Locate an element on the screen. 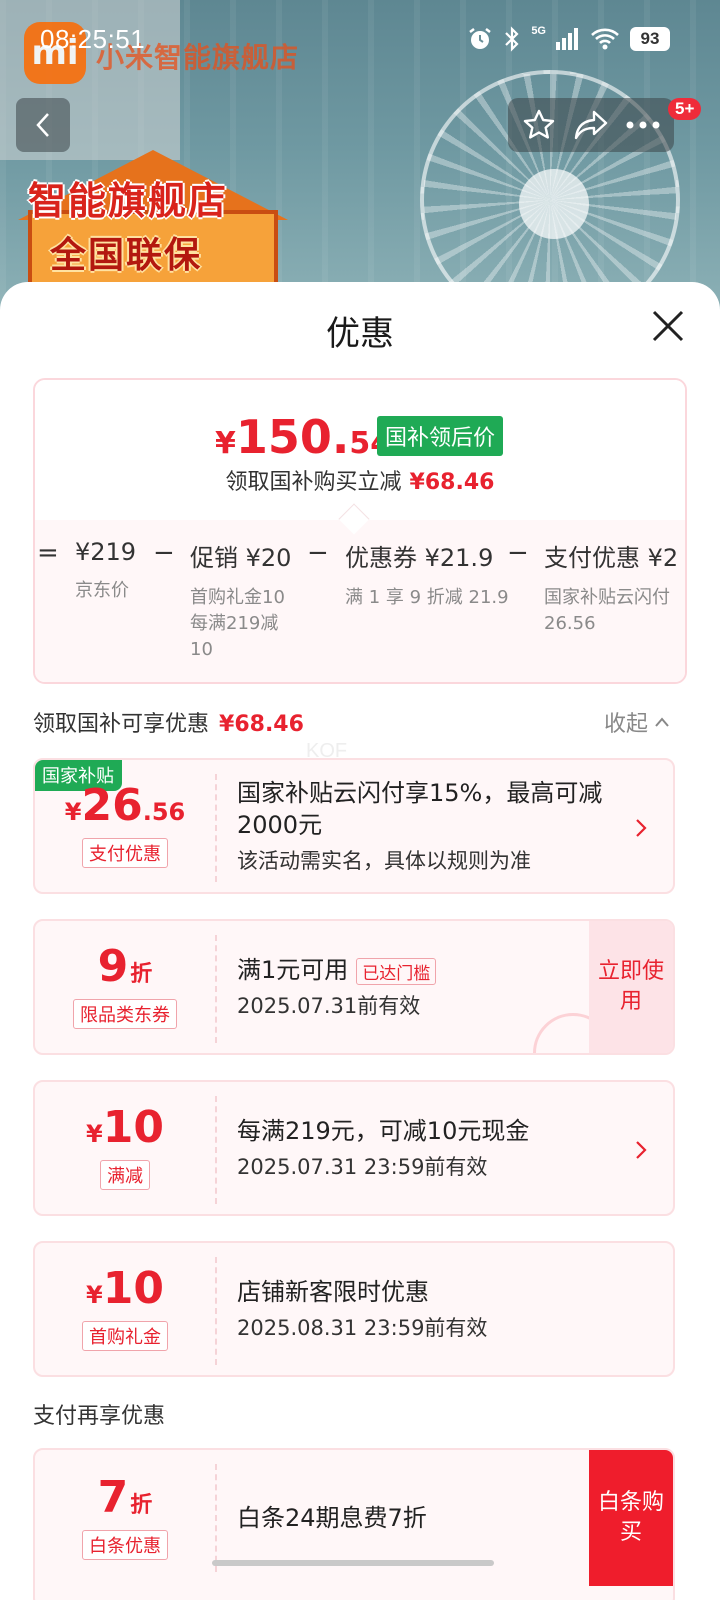 This screenshot has width=720, height=1600. coupon-desc: 2025.07.31前有效 is located at coordinates (329, 1006).